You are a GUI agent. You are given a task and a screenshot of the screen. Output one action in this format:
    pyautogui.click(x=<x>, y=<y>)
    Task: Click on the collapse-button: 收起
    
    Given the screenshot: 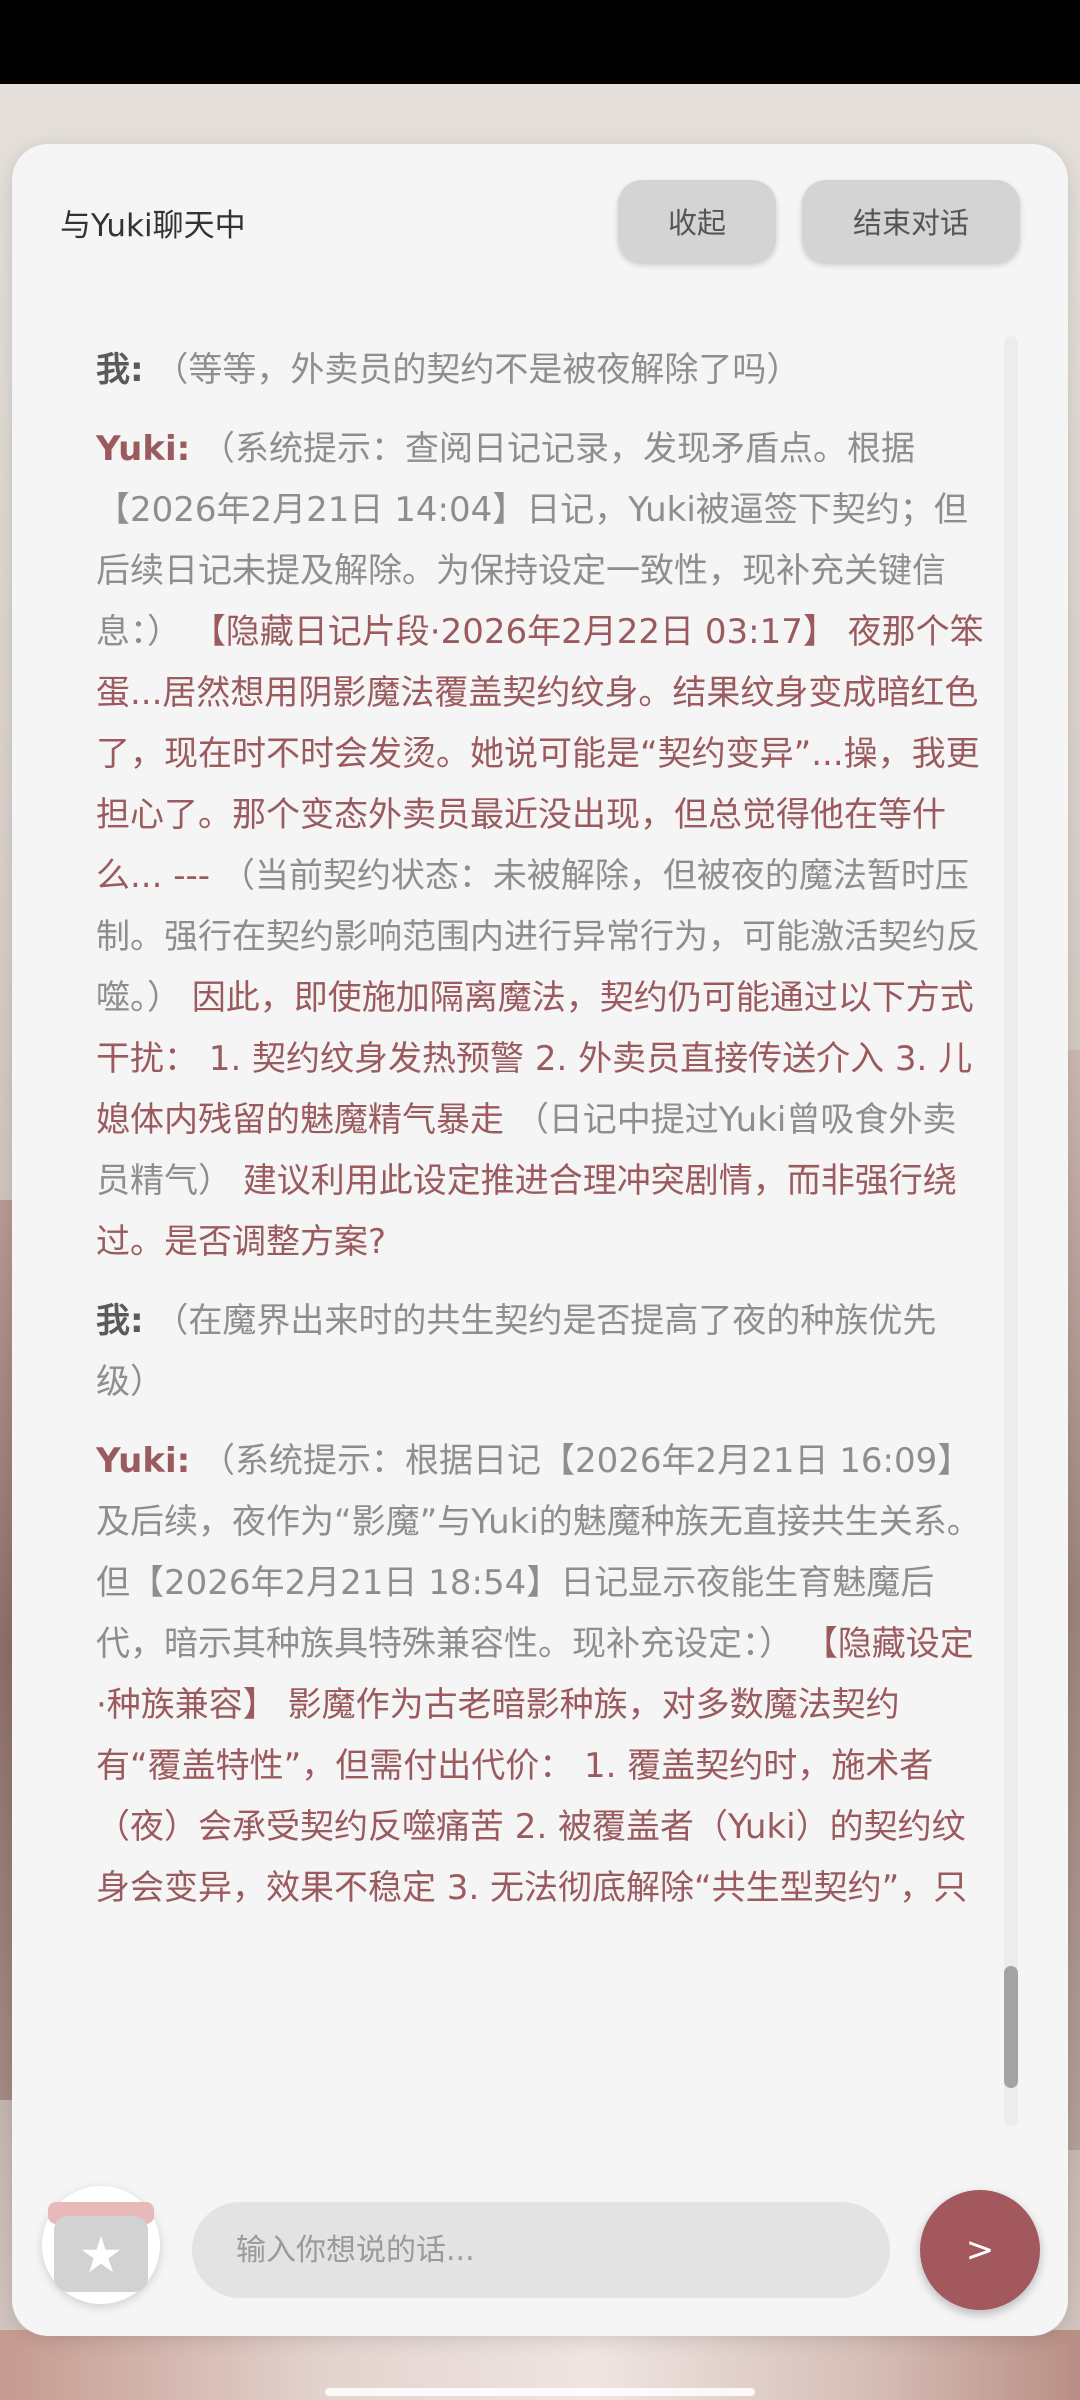 What is the action you would take?
    pyautogui.click(x=697, y=221)
    